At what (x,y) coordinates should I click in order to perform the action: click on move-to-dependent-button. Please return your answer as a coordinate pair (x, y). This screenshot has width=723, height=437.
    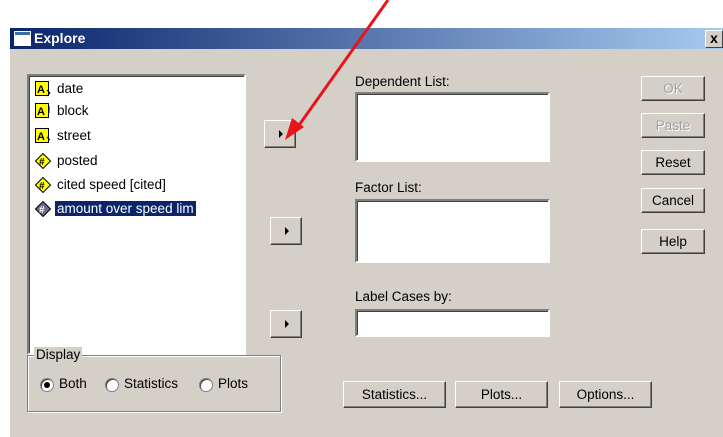
    Looking at the image, I should click on (280, 134).